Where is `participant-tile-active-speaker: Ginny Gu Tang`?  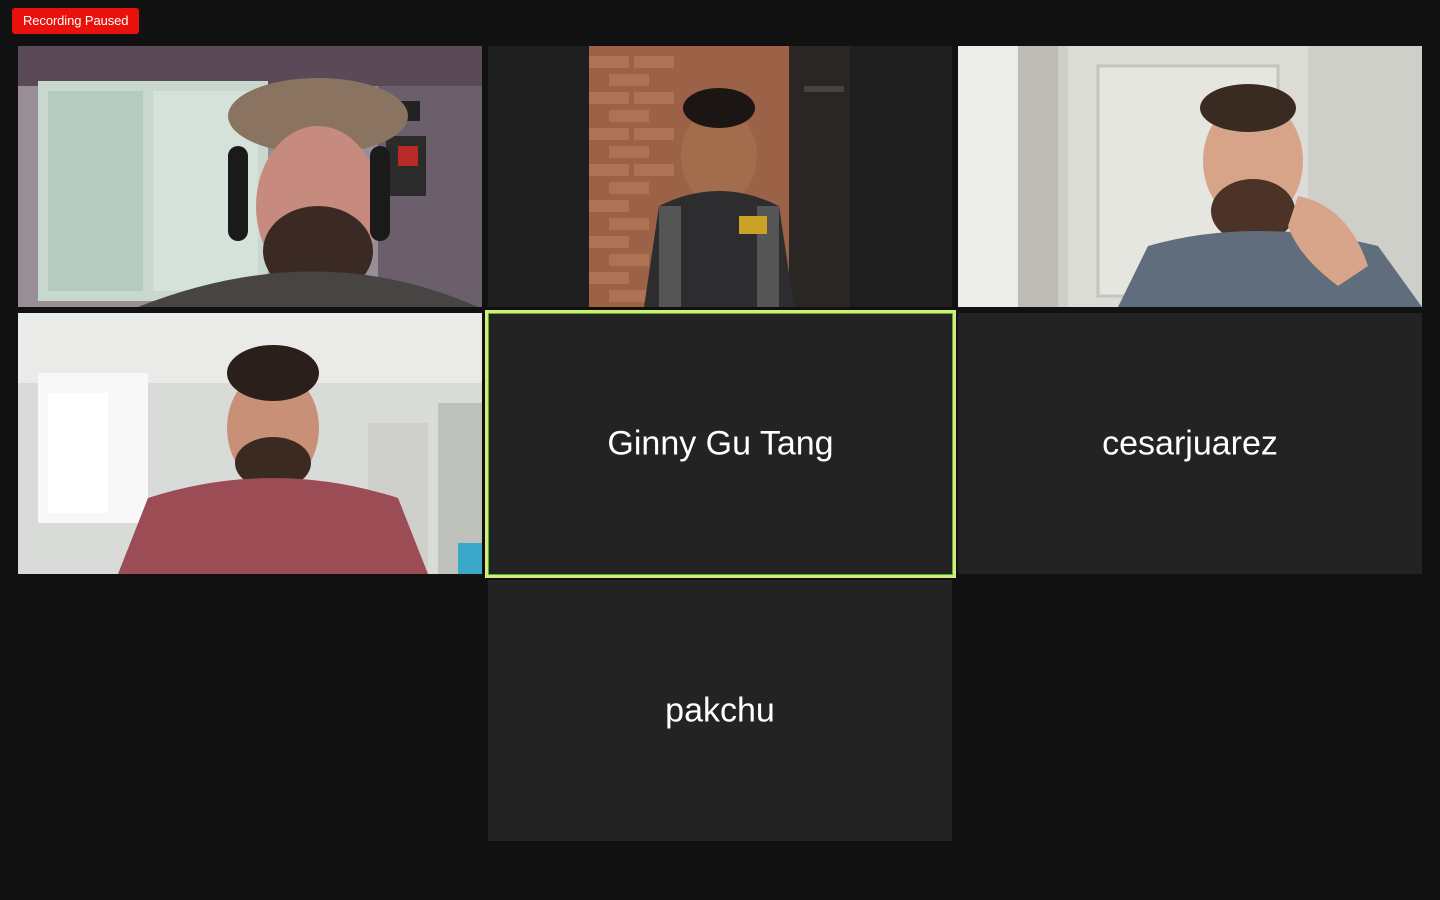
participant-tile-active-speaker: Ginny Gu Tang is located at coordinates (720, 444).